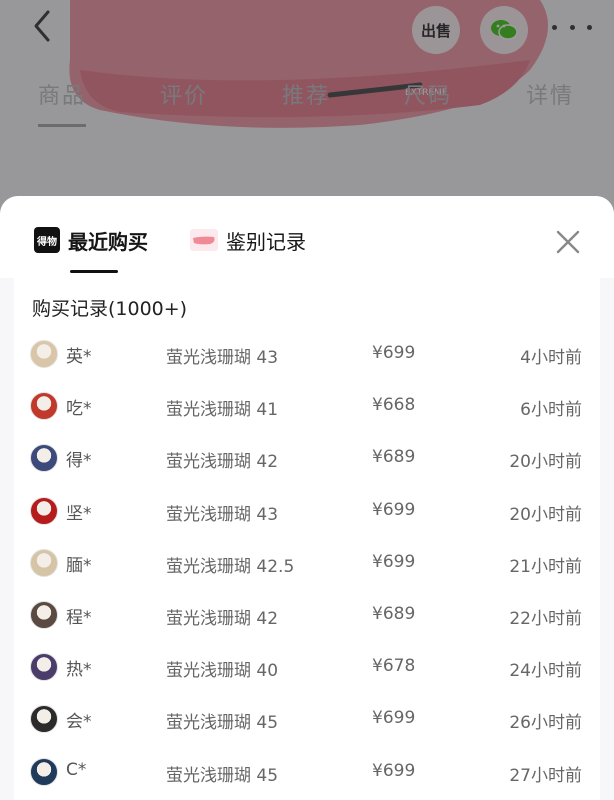  Describe the element at coordinates (79, 670) in the screenshot. I see `buyer-name: 热*` at that location.